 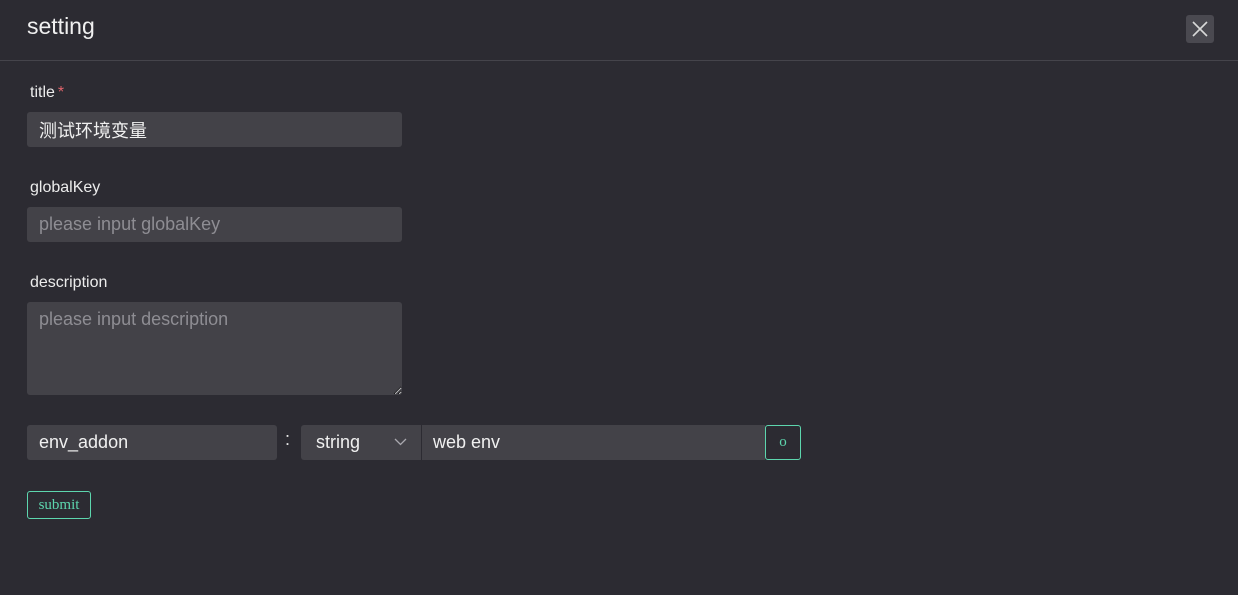 I want to click on global-key-input, so click(x=214, y=224).